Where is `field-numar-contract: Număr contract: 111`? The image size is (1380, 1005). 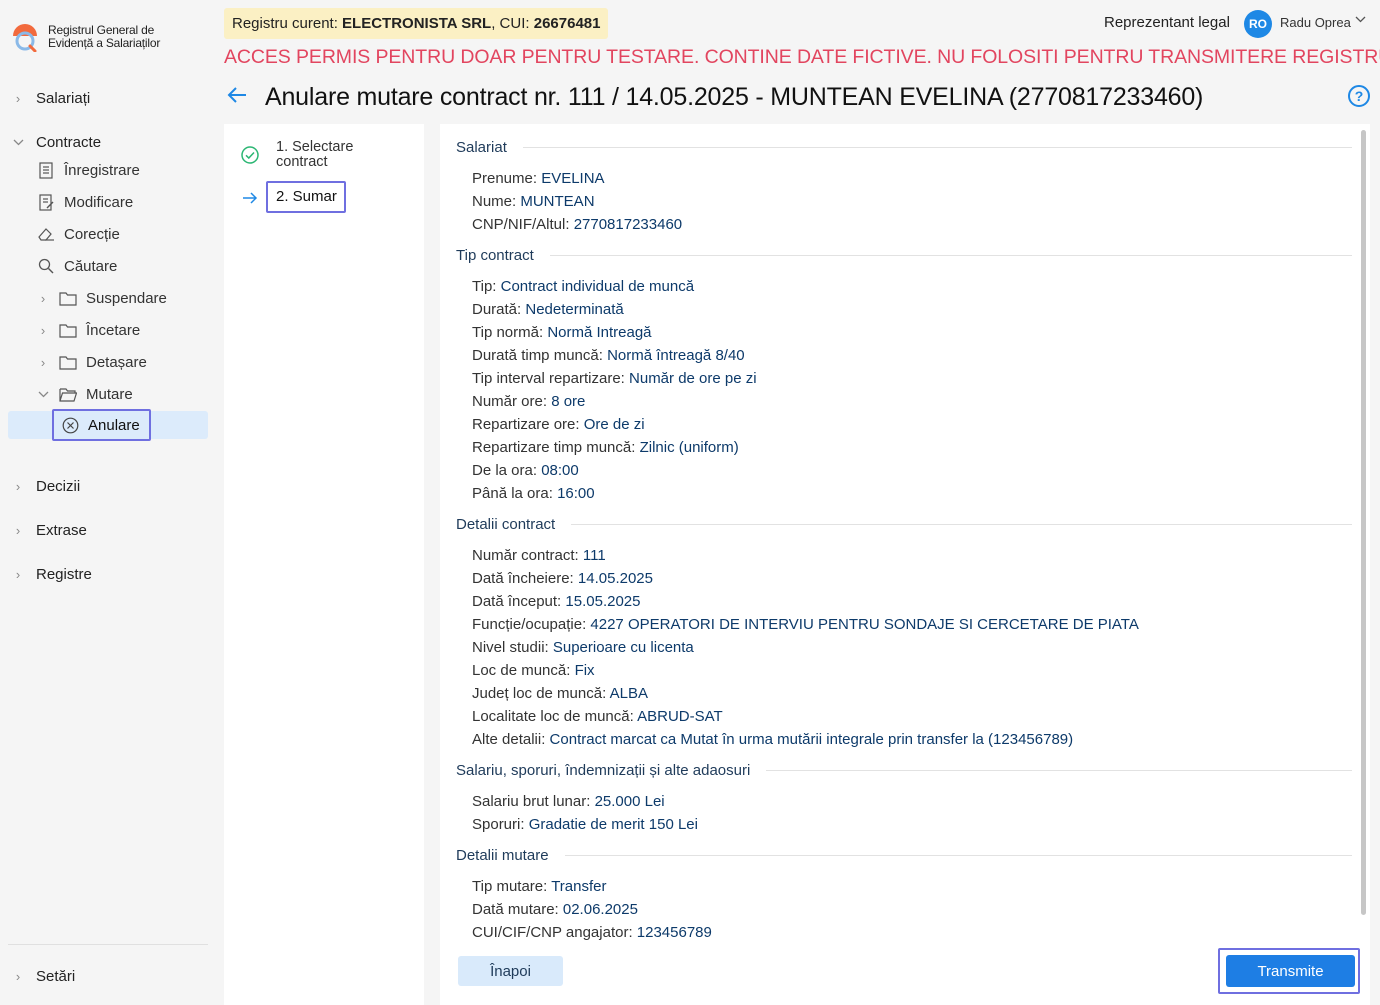
field-numar-contract: Număr contract: 111 is located at coordinates (539, 555).